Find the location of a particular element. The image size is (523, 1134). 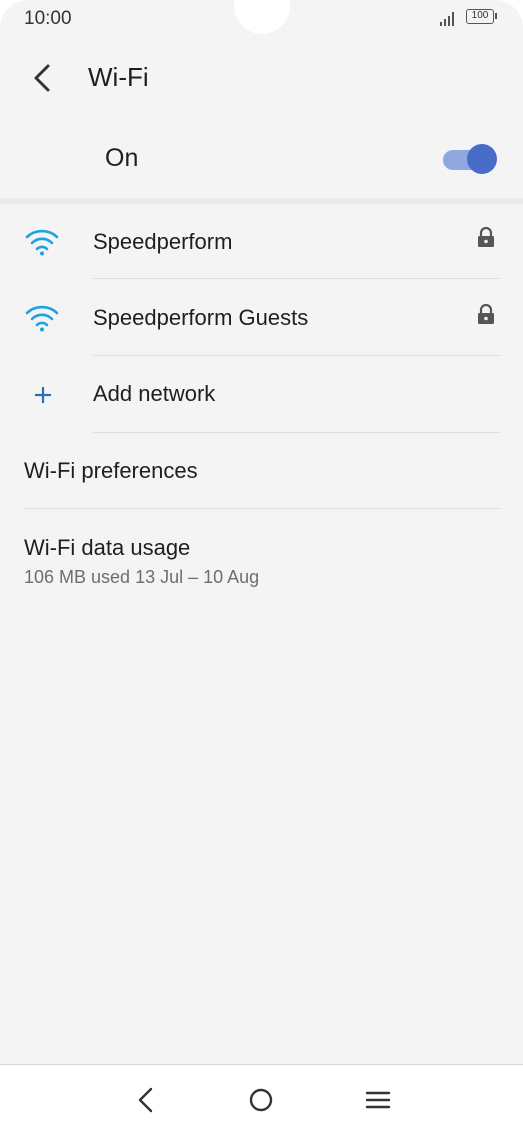

nav-menu-icon is located at coordinates (378, 1100).